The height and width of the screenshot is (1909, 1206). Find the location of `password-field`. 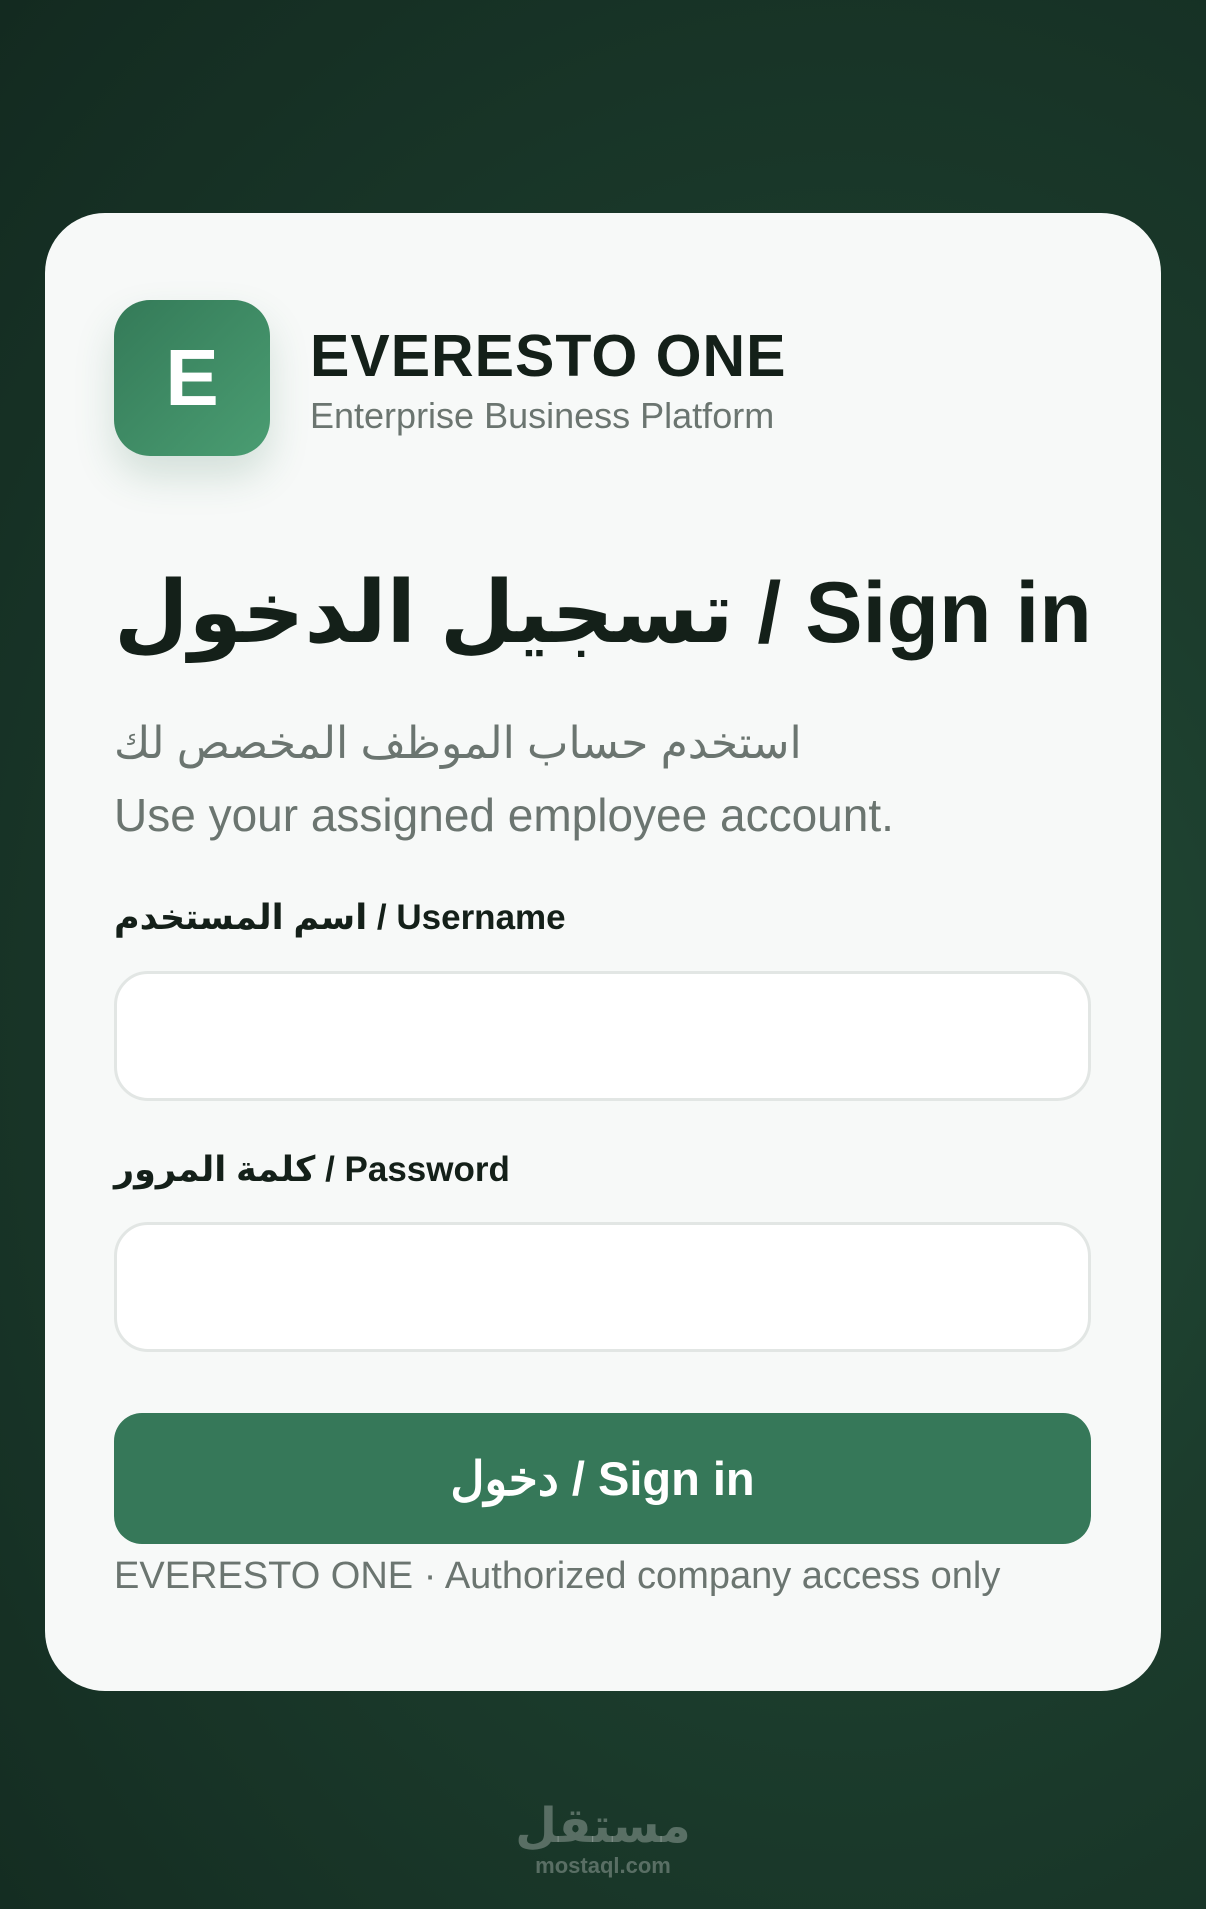

password-field is located at coordinates (602, 1287).